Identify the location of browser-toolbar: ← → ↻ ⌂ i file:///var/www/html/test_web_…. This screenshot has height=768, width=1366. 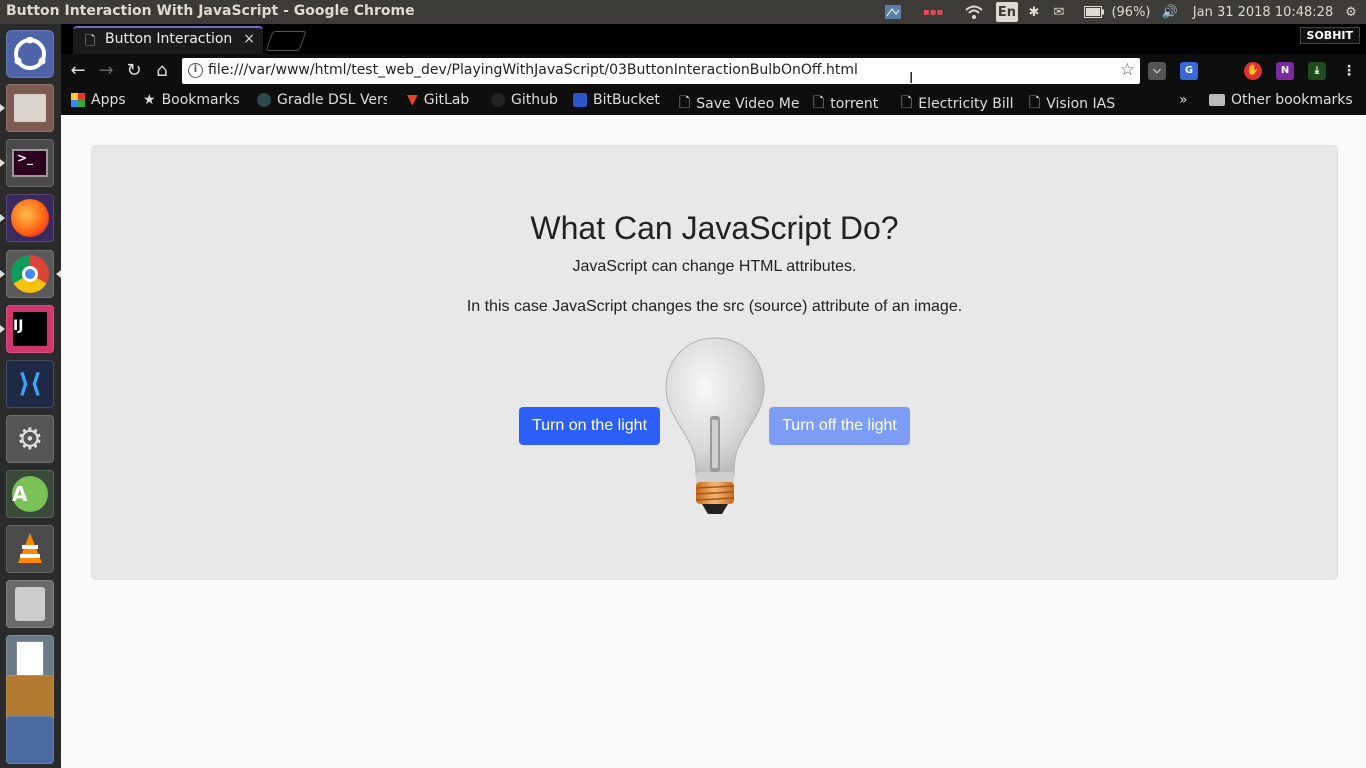
(713, 71).